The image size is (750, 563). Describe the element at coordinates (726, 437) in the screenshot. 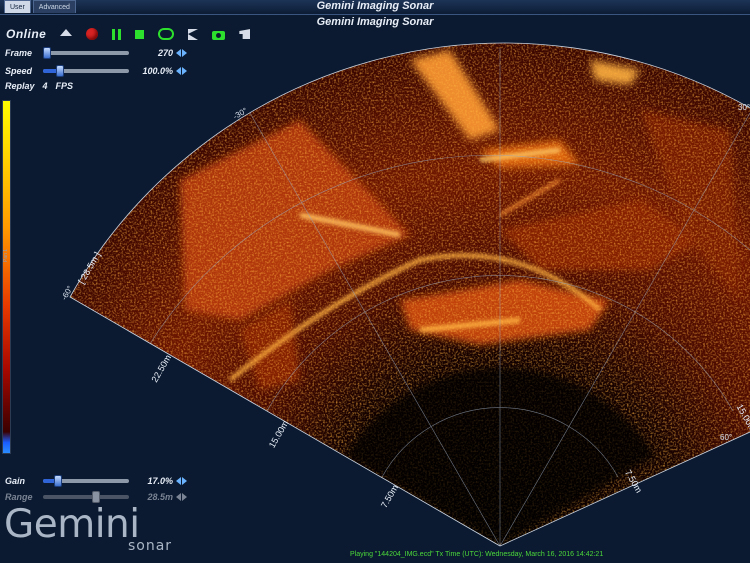

I see `angle-label: 60°` at that location.